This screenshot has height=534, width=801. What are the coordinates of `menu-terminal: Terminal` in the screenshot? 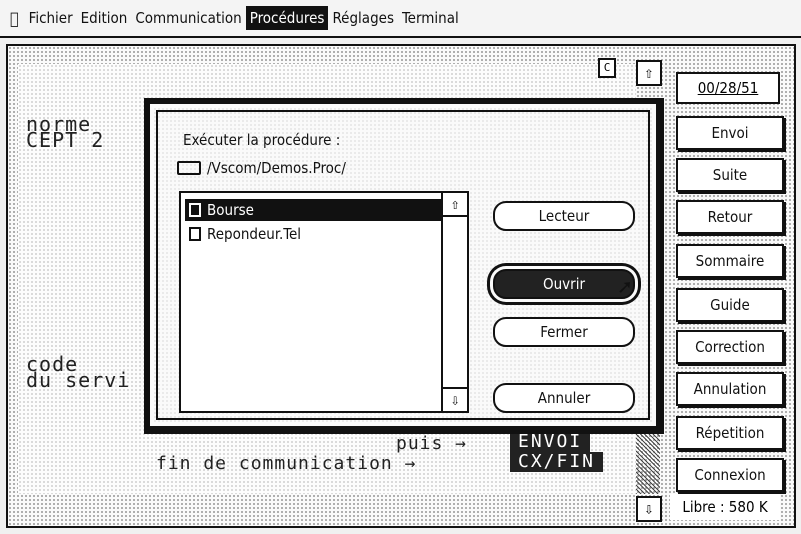 It's located at (430, 18).